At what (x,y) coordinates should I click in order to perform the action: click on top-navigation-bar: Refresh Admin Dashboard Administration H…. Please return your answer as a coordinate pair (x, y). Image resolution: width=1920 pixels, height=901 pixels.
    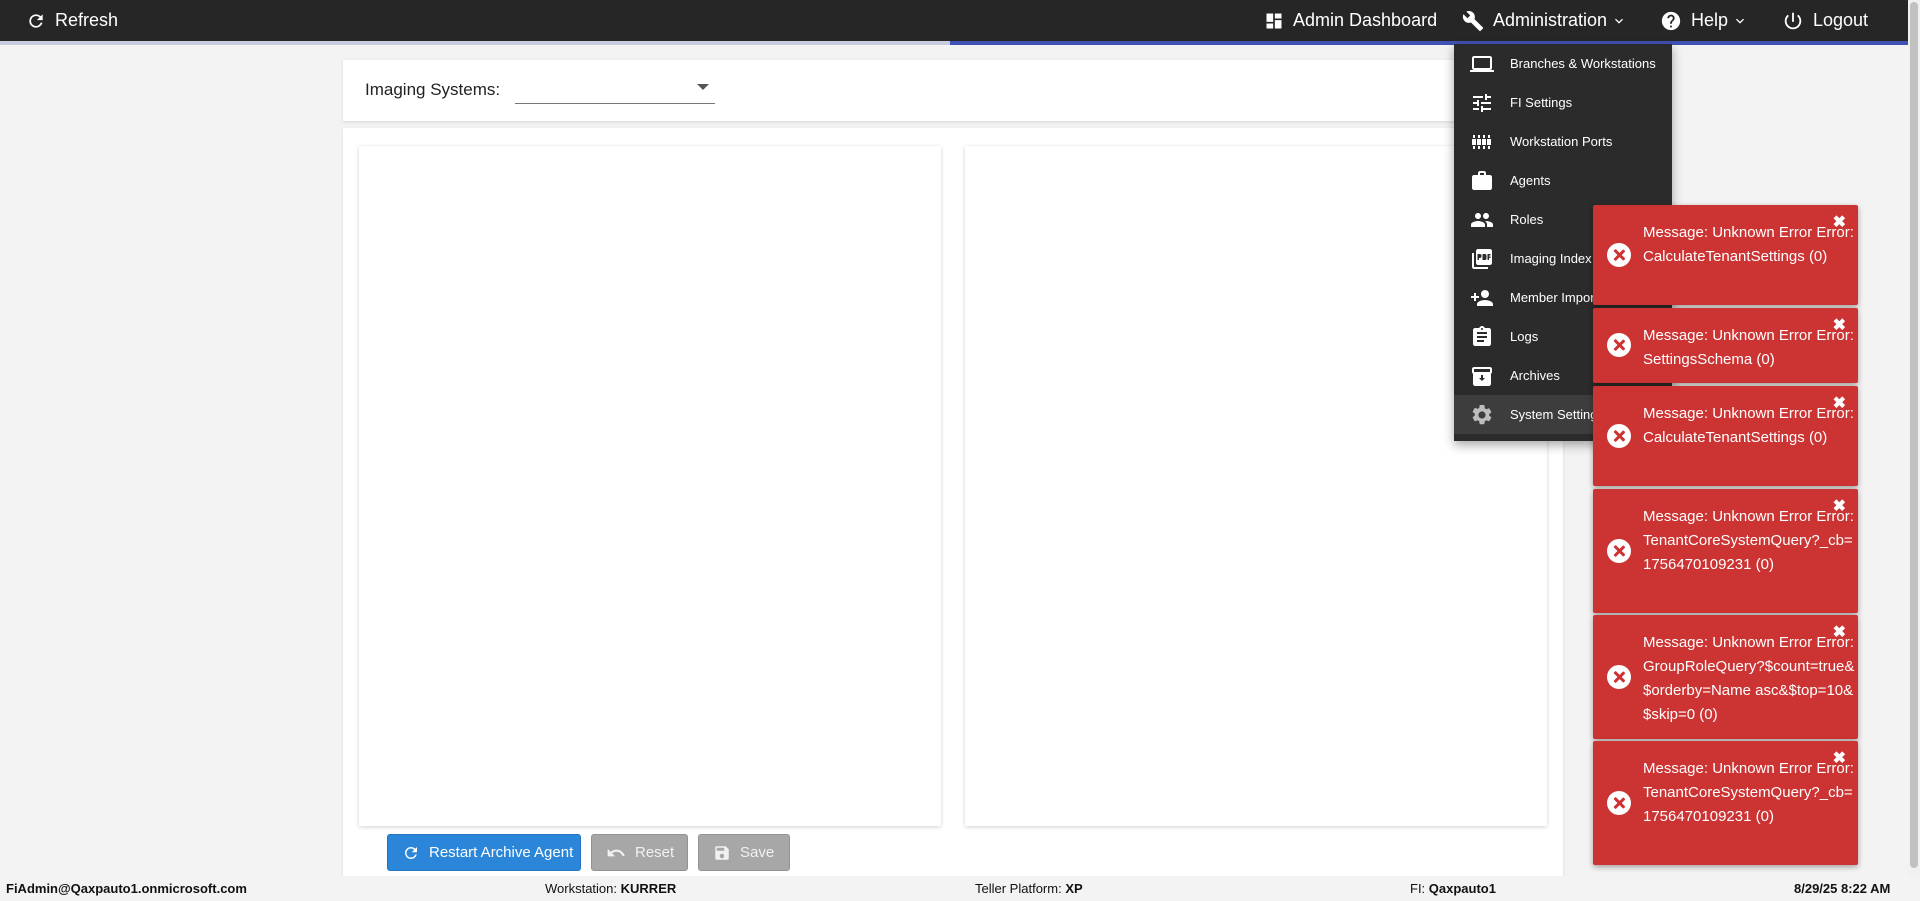
    Looking at the image, I should click on (960, 20).